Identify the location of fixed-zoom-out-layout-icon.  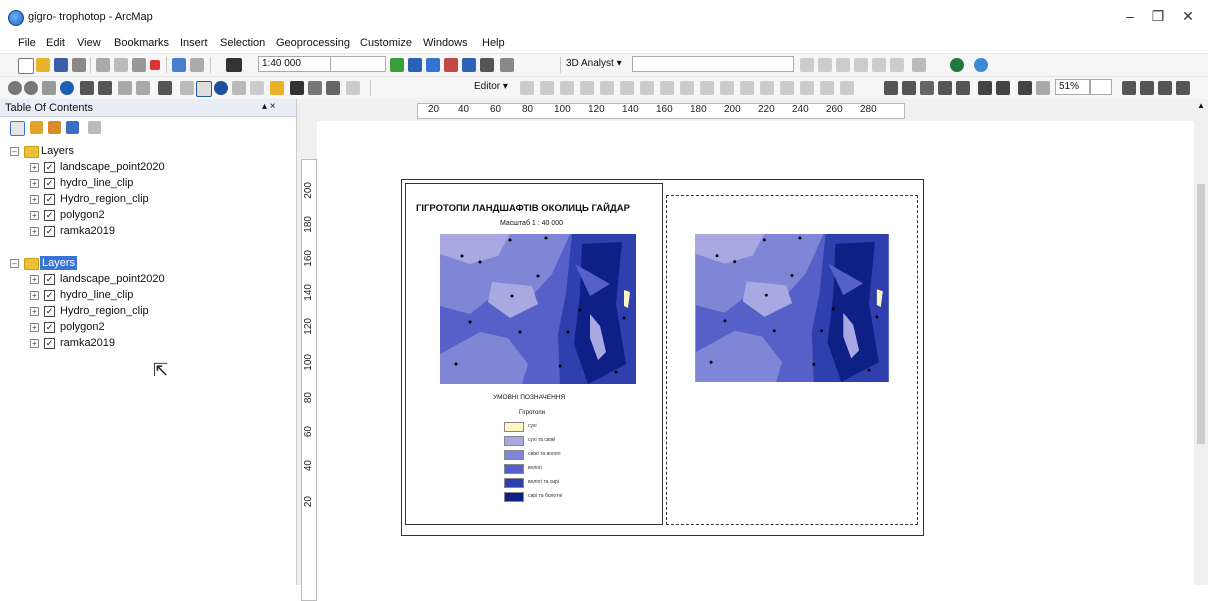
(1003, 88).